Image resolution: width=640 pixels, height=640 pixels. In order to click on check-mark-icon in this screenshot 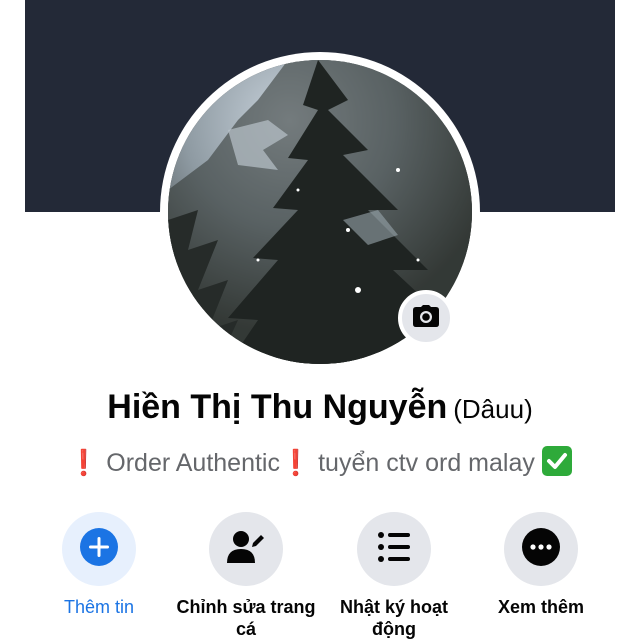, I will do `click(556, 461)`.